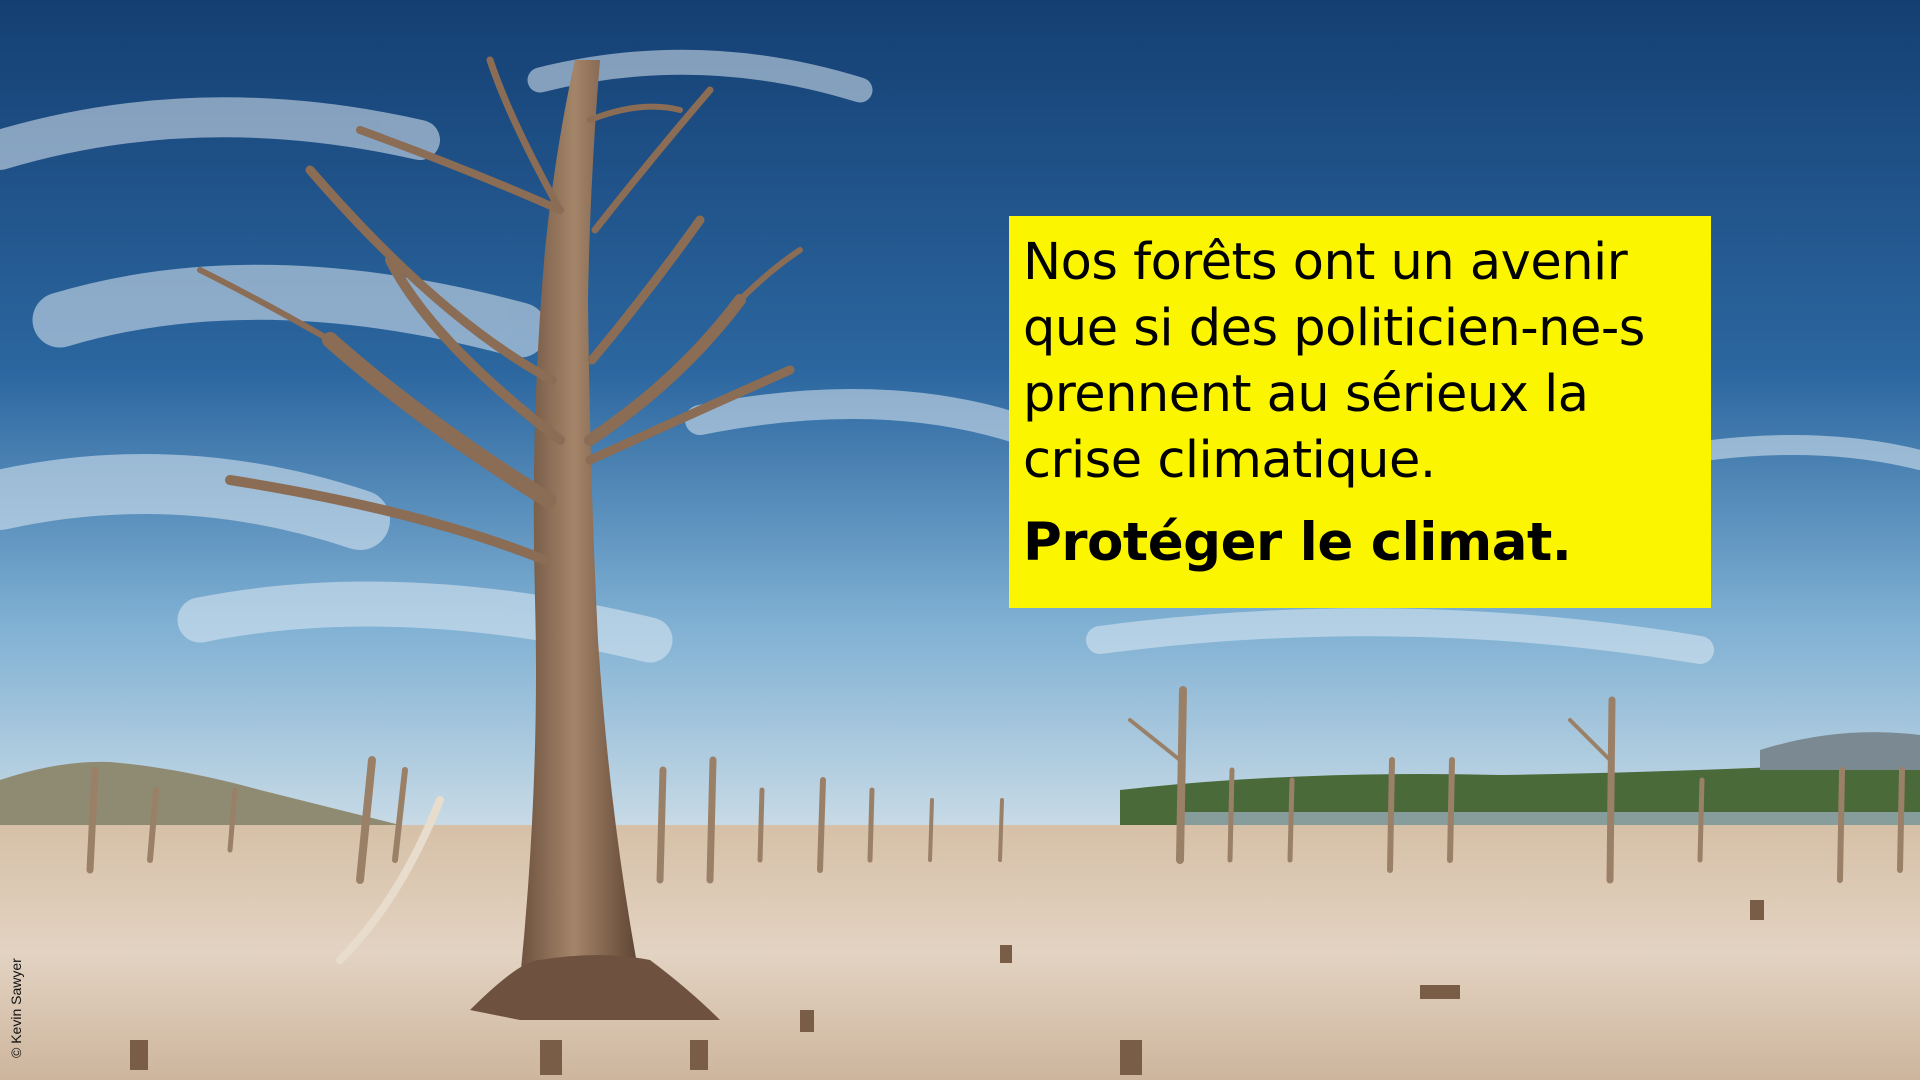  I want to click on photo-credit: © Kevin Sawyer, so click(16, 1008).